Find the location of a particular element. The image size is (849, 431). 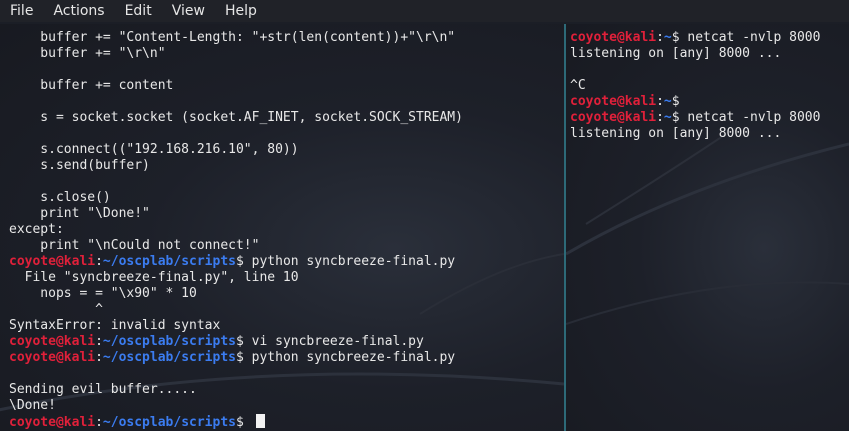

menu-help: Help is located at coordinates (241, 11).